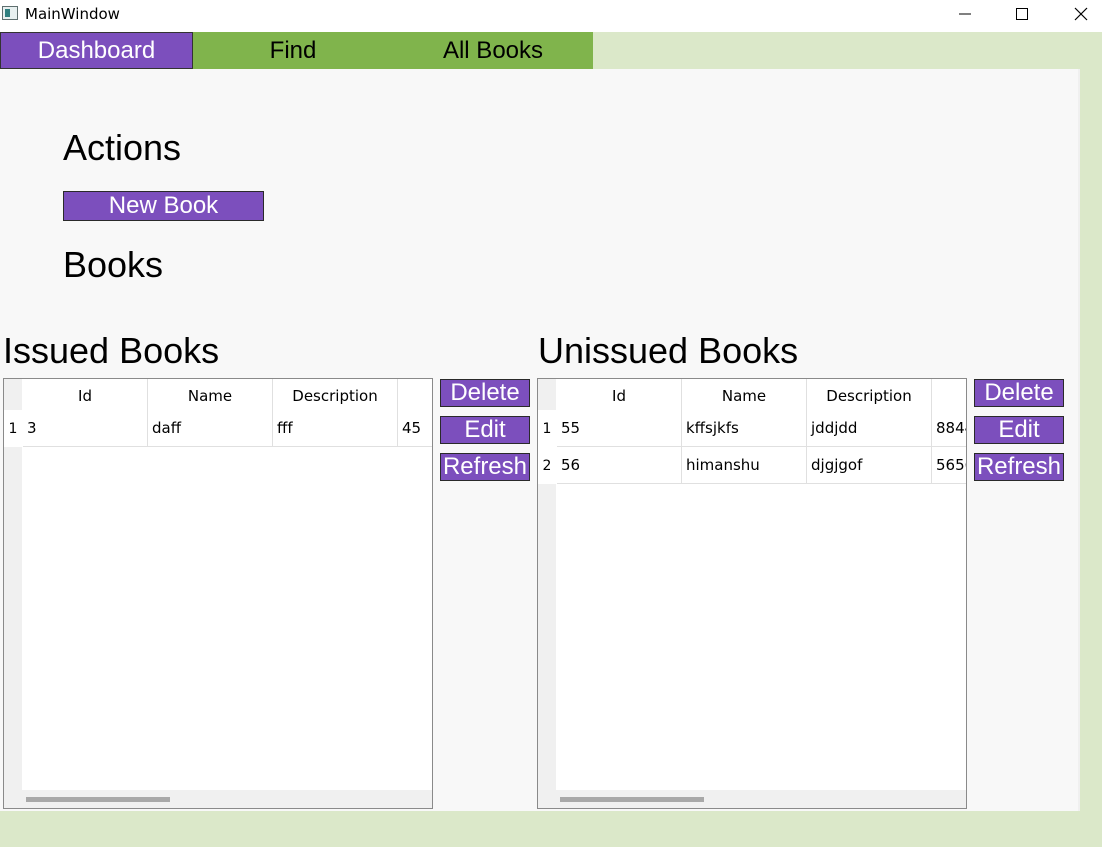 This screenshot has width=1102, height=847. What do you see at coordinates (869, 465) in the screenshot?
I see `cell-description: djgjgof` at bounding box center [869, 465].